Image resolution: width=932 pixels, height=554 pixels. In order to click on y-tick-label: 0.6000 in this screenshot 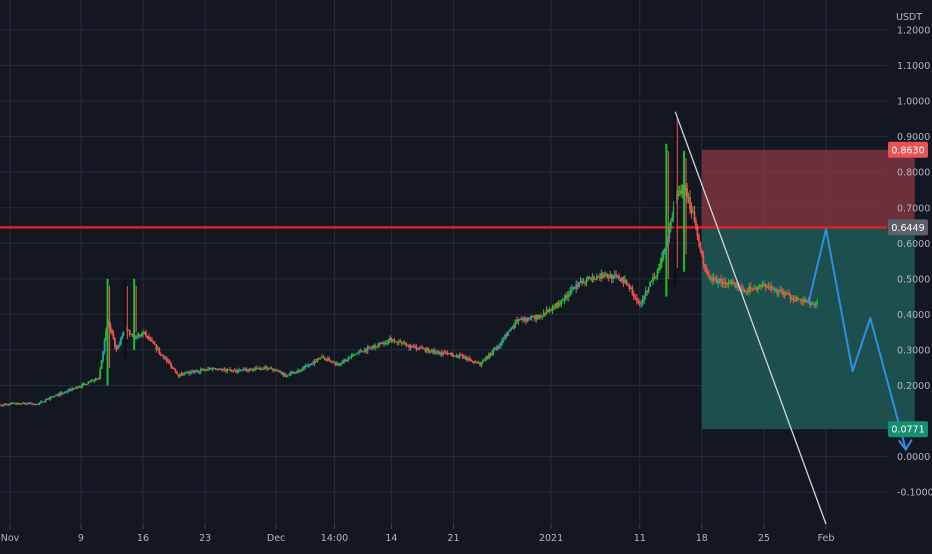, I will do `click(913, 244)`.